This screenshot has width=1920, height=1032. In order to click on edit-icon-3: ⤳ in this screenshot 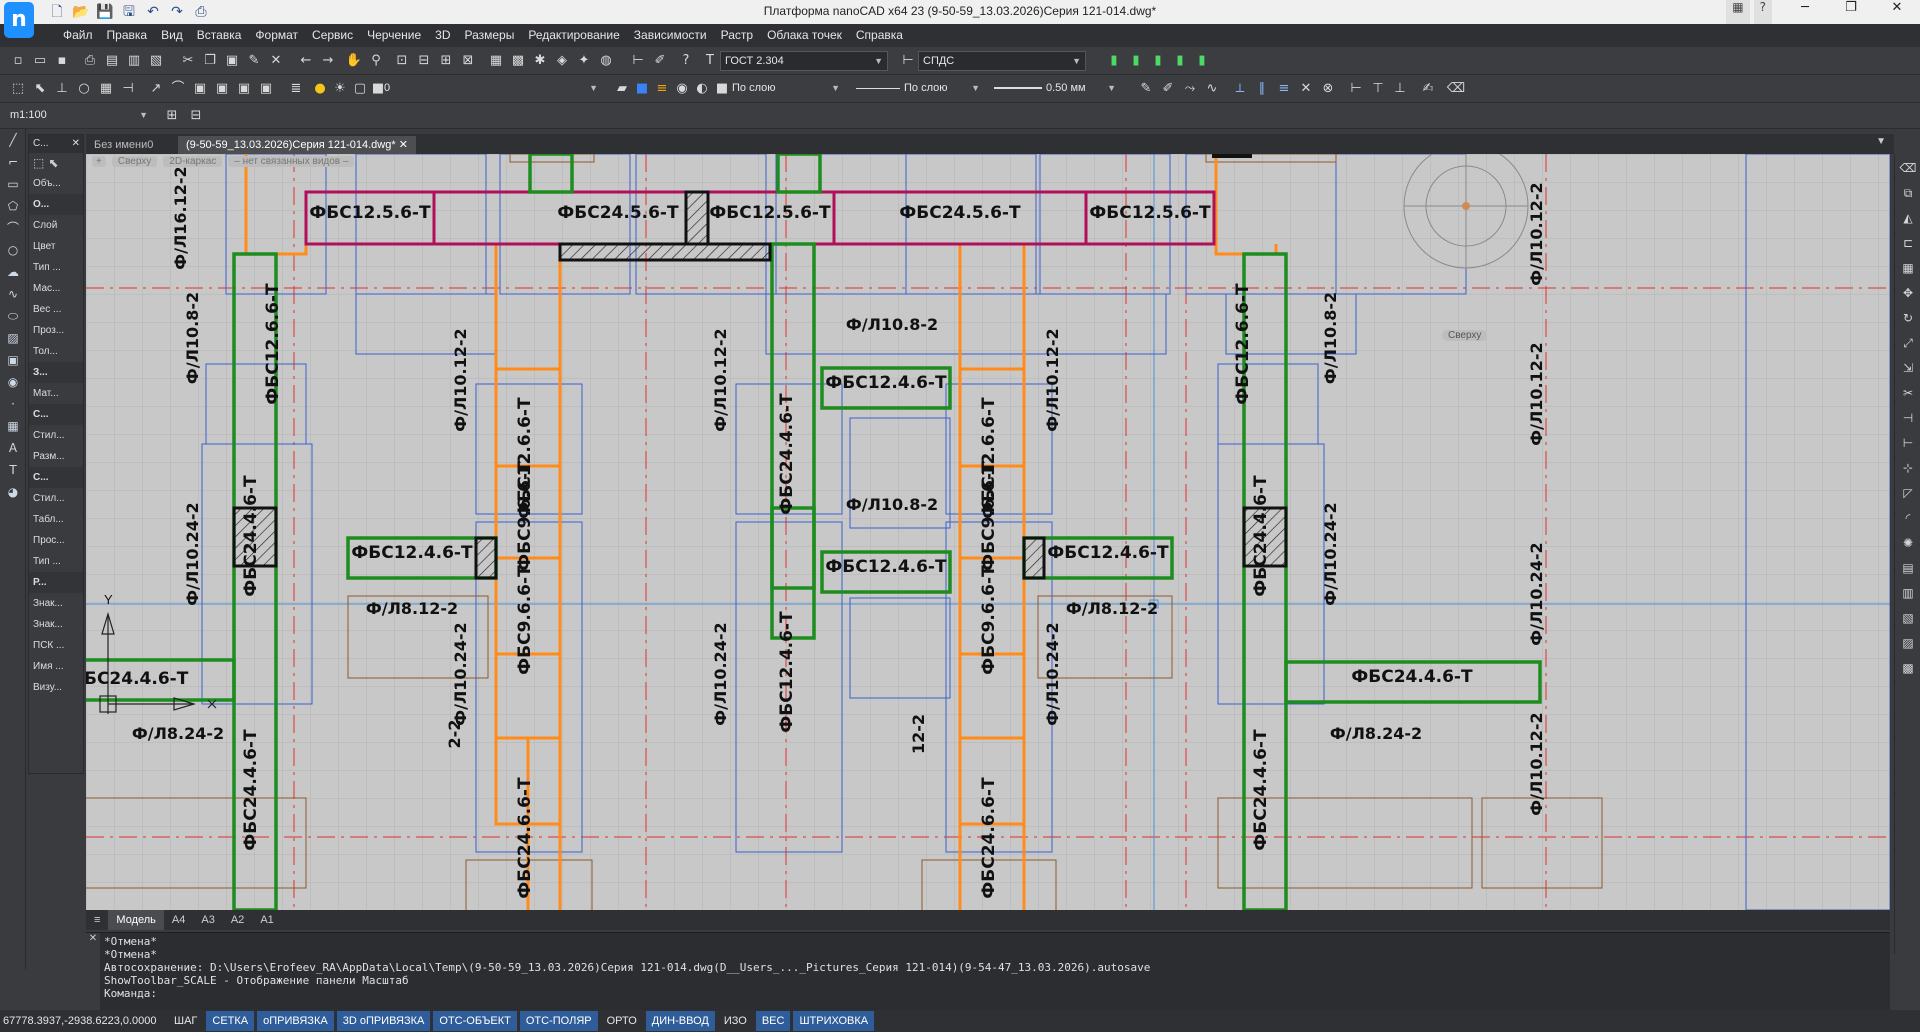, I will do `click(1190, 89)`.